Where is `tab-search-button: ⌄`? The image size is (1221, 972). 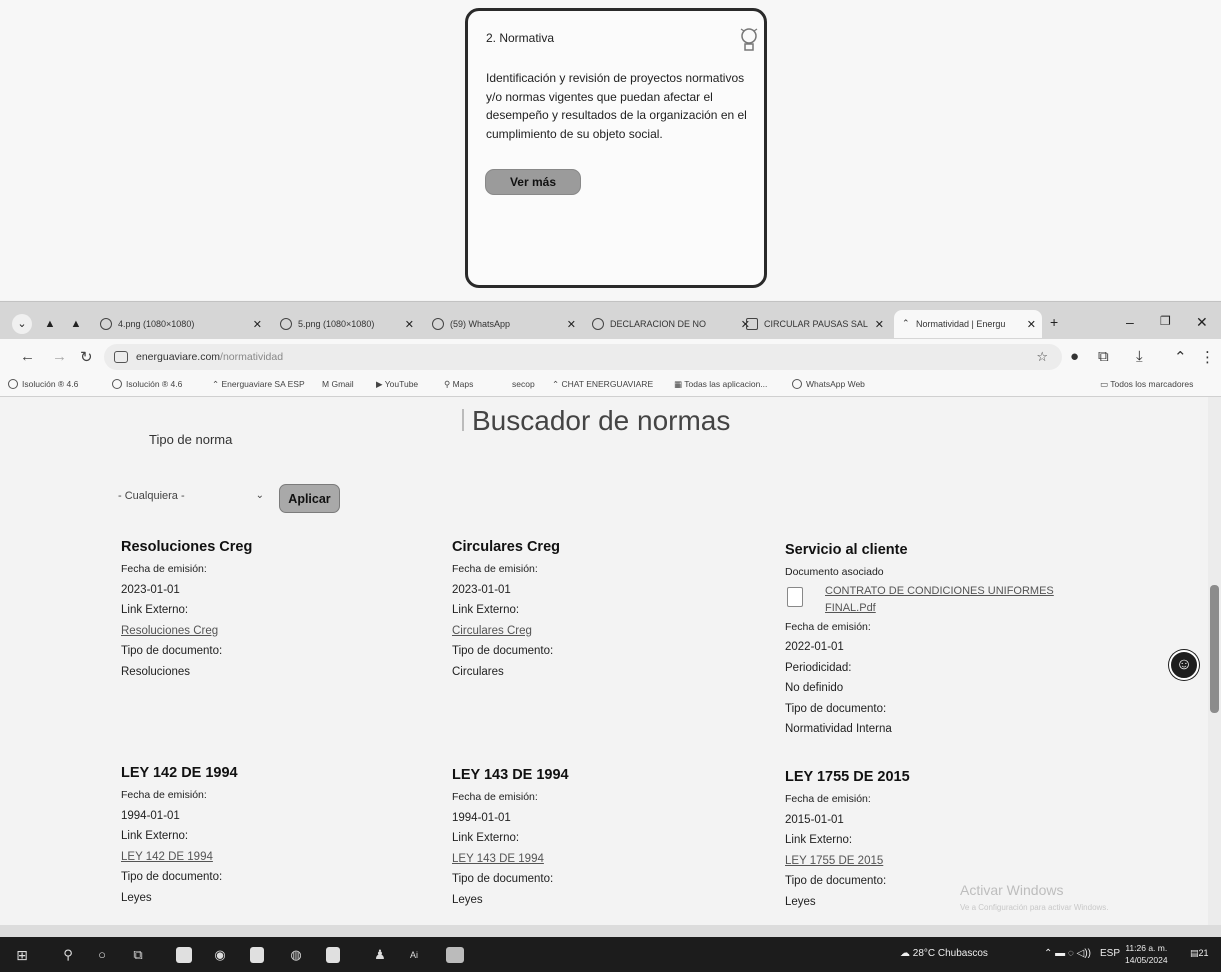 tab-search-button: ⌄ is located at coordinates (22, 324).